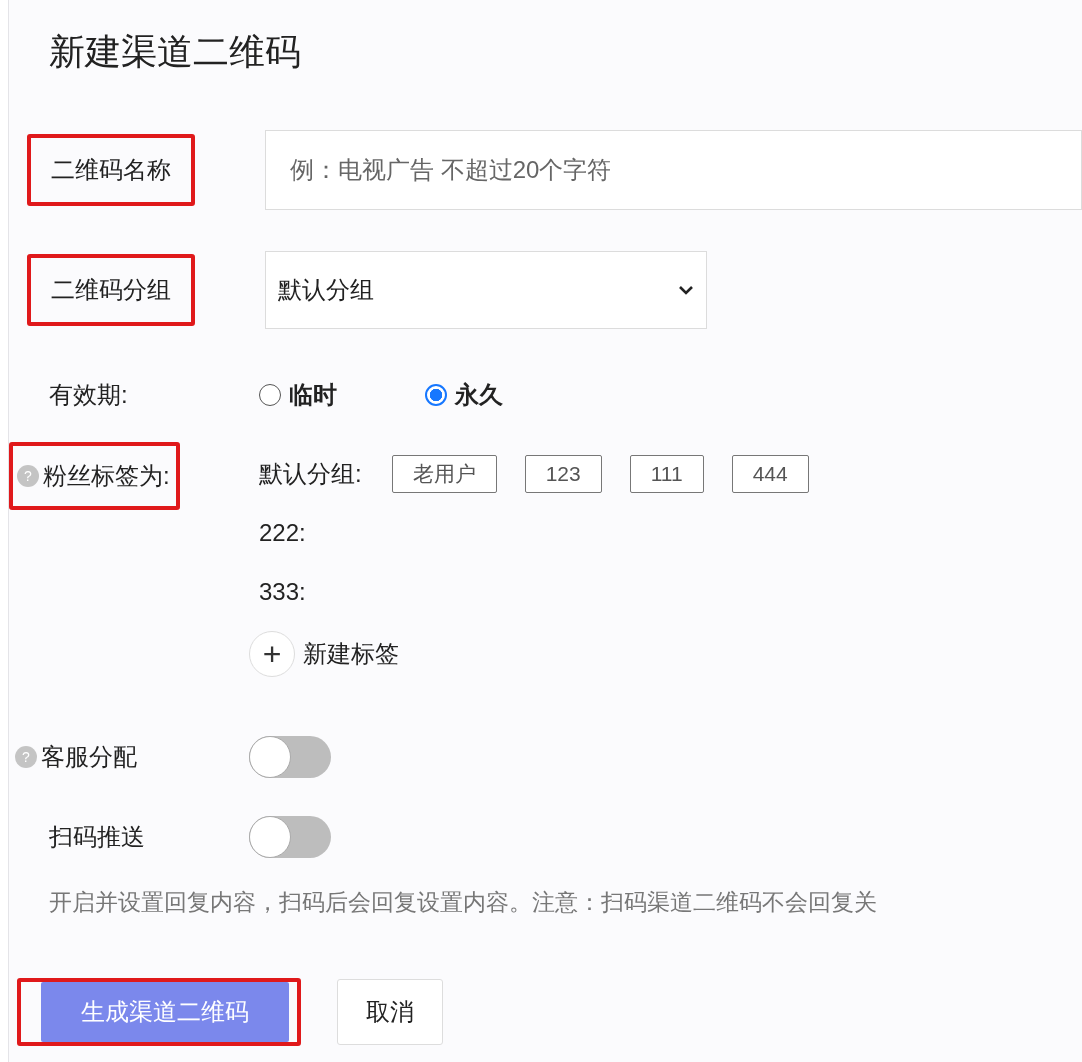 This screenshot has width=1082, height=1062. What do you see at coordinates (444, 474) in the screenshot?
I see `tag-chip: 老用户` at bounding box center [444, 474].